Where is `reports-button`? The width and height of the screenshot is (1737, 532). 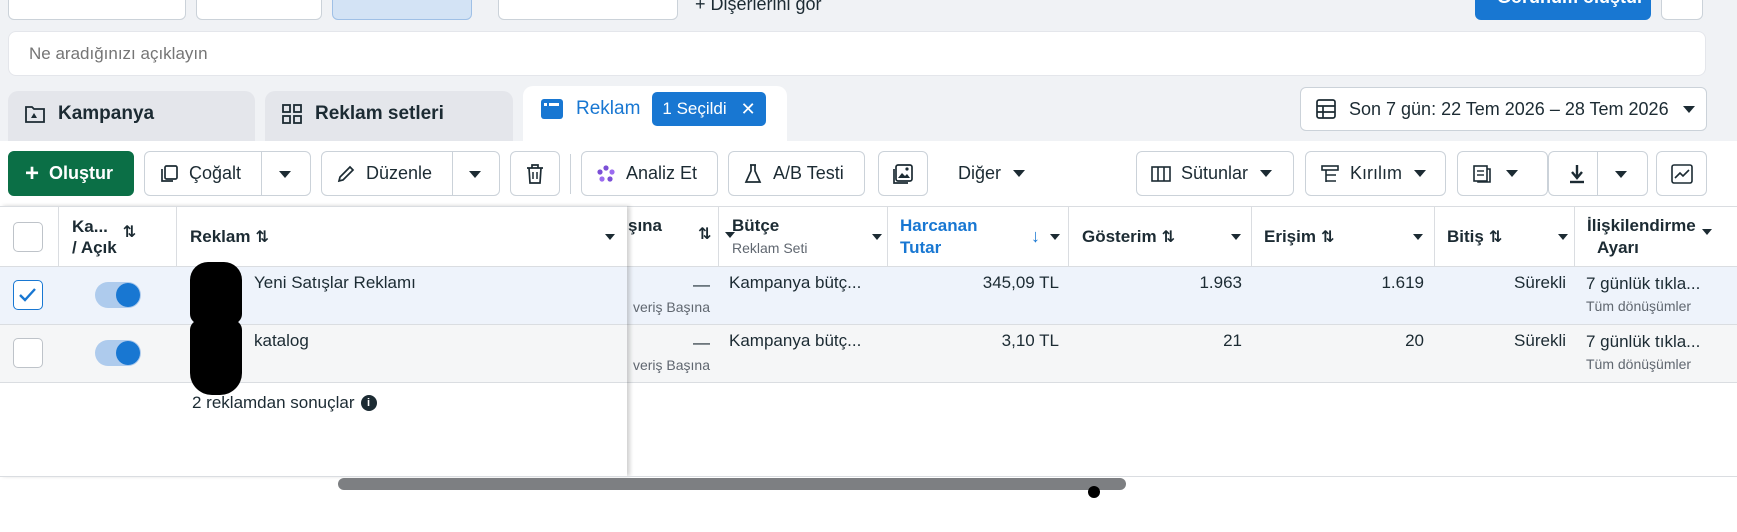 reports-button is located at coordinates (1502, 173).